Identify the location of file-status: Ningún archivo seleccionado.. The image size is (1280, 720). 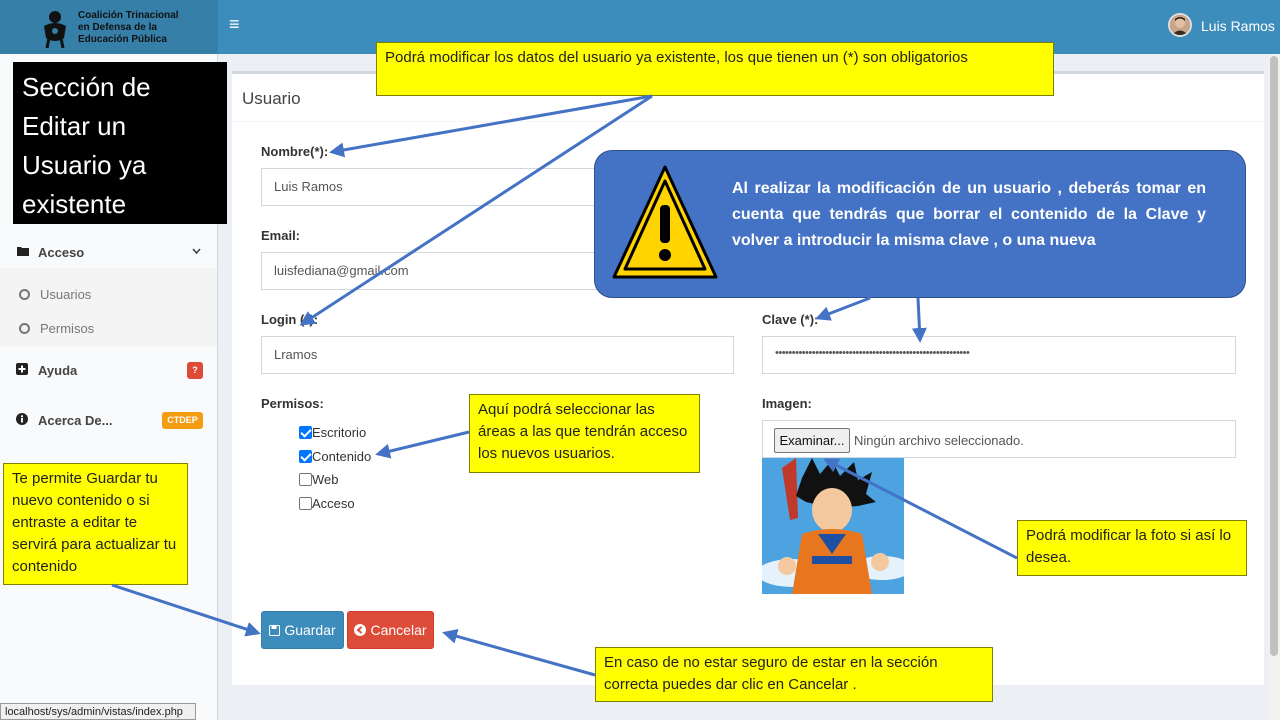
(939, 440).